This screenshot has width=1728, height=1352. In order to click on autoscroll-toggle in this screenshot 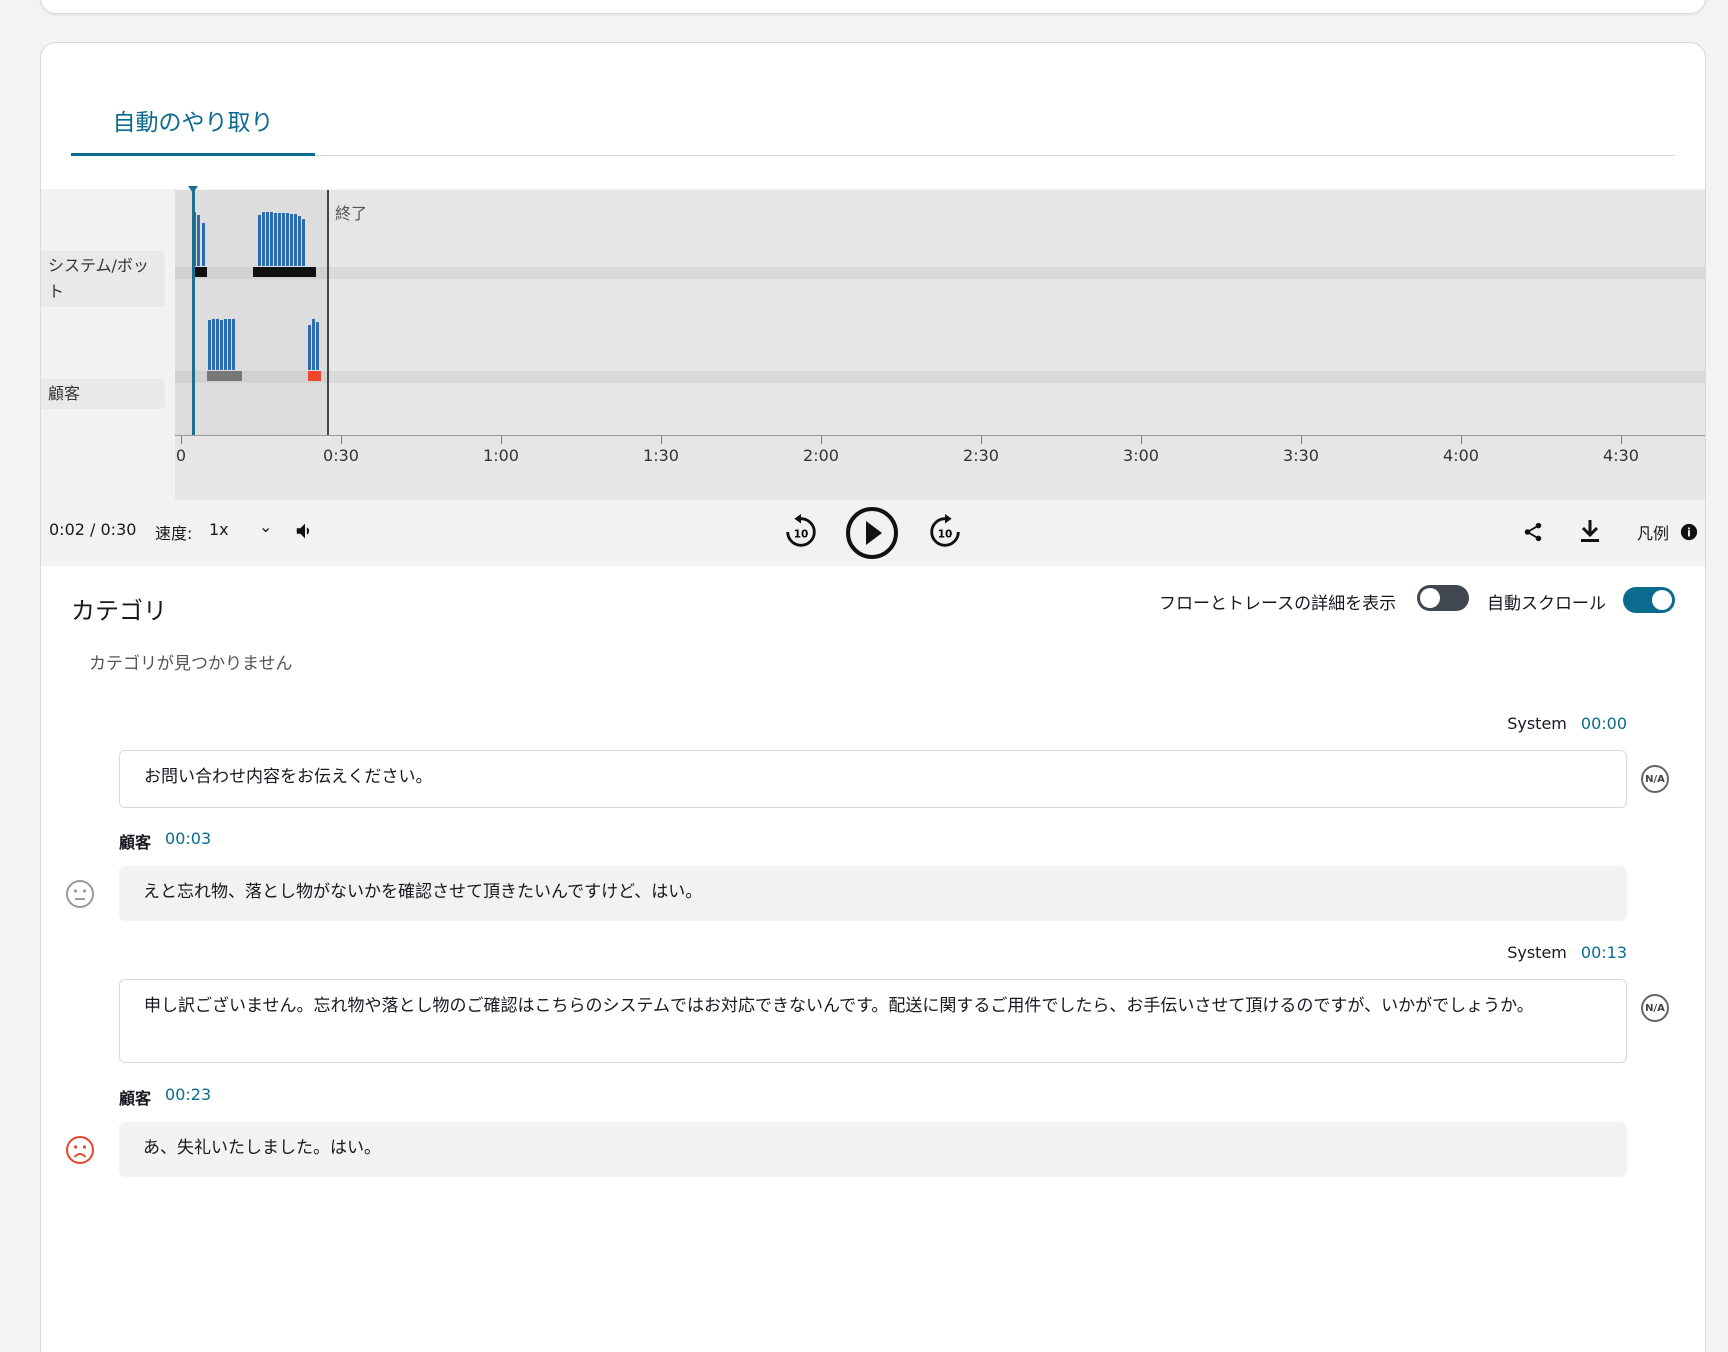, I will do `click(1649, 600)`.